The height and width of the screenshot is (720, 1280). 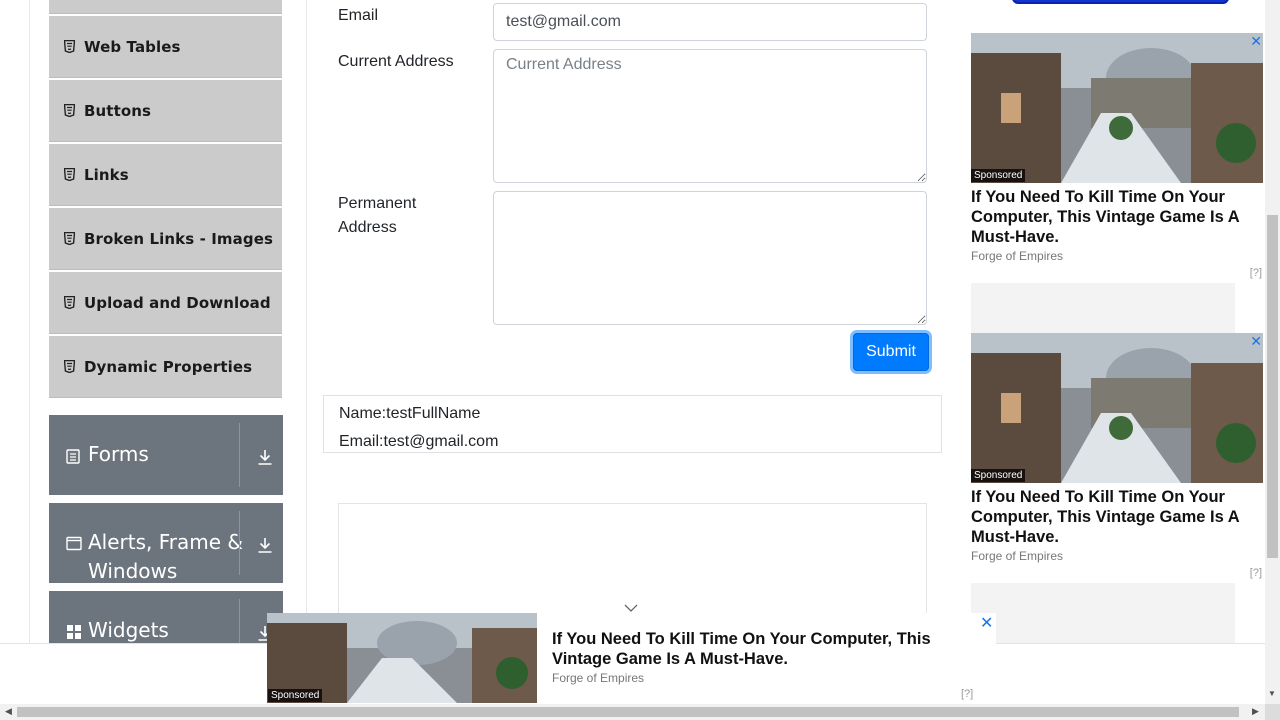 What do you see at coordinates (410, 413) in the screenshot?
I see `output-name: Name:testFullName` at bounding box center [410, 413].